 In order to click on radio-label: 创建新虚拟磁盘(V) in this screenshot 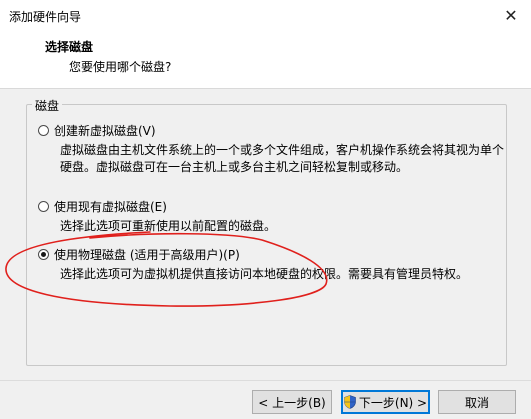, I will do `click(105, 131)`.